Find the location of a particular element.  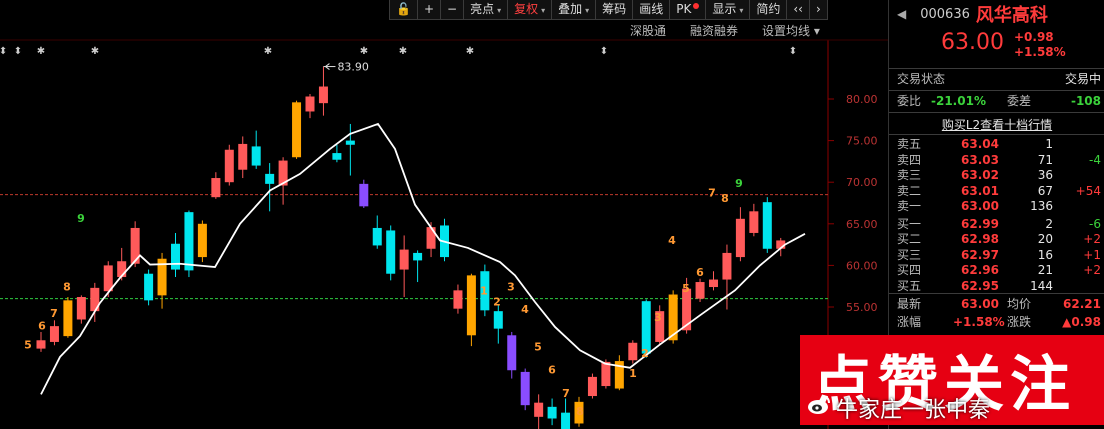

bid-row: 买五 62.95 144 is located at coordinates (996, 286).